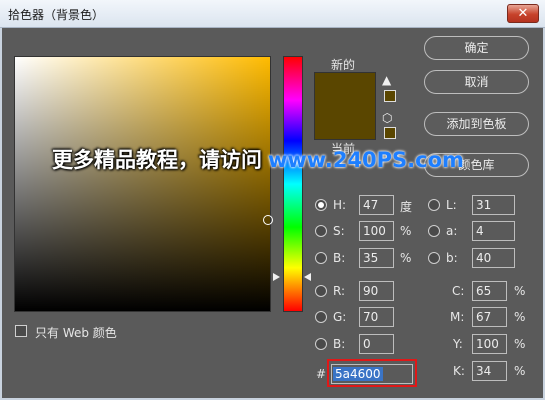 This screenshot has height=400, width=545. I want to click on black-label: K:, so click(459, 371).